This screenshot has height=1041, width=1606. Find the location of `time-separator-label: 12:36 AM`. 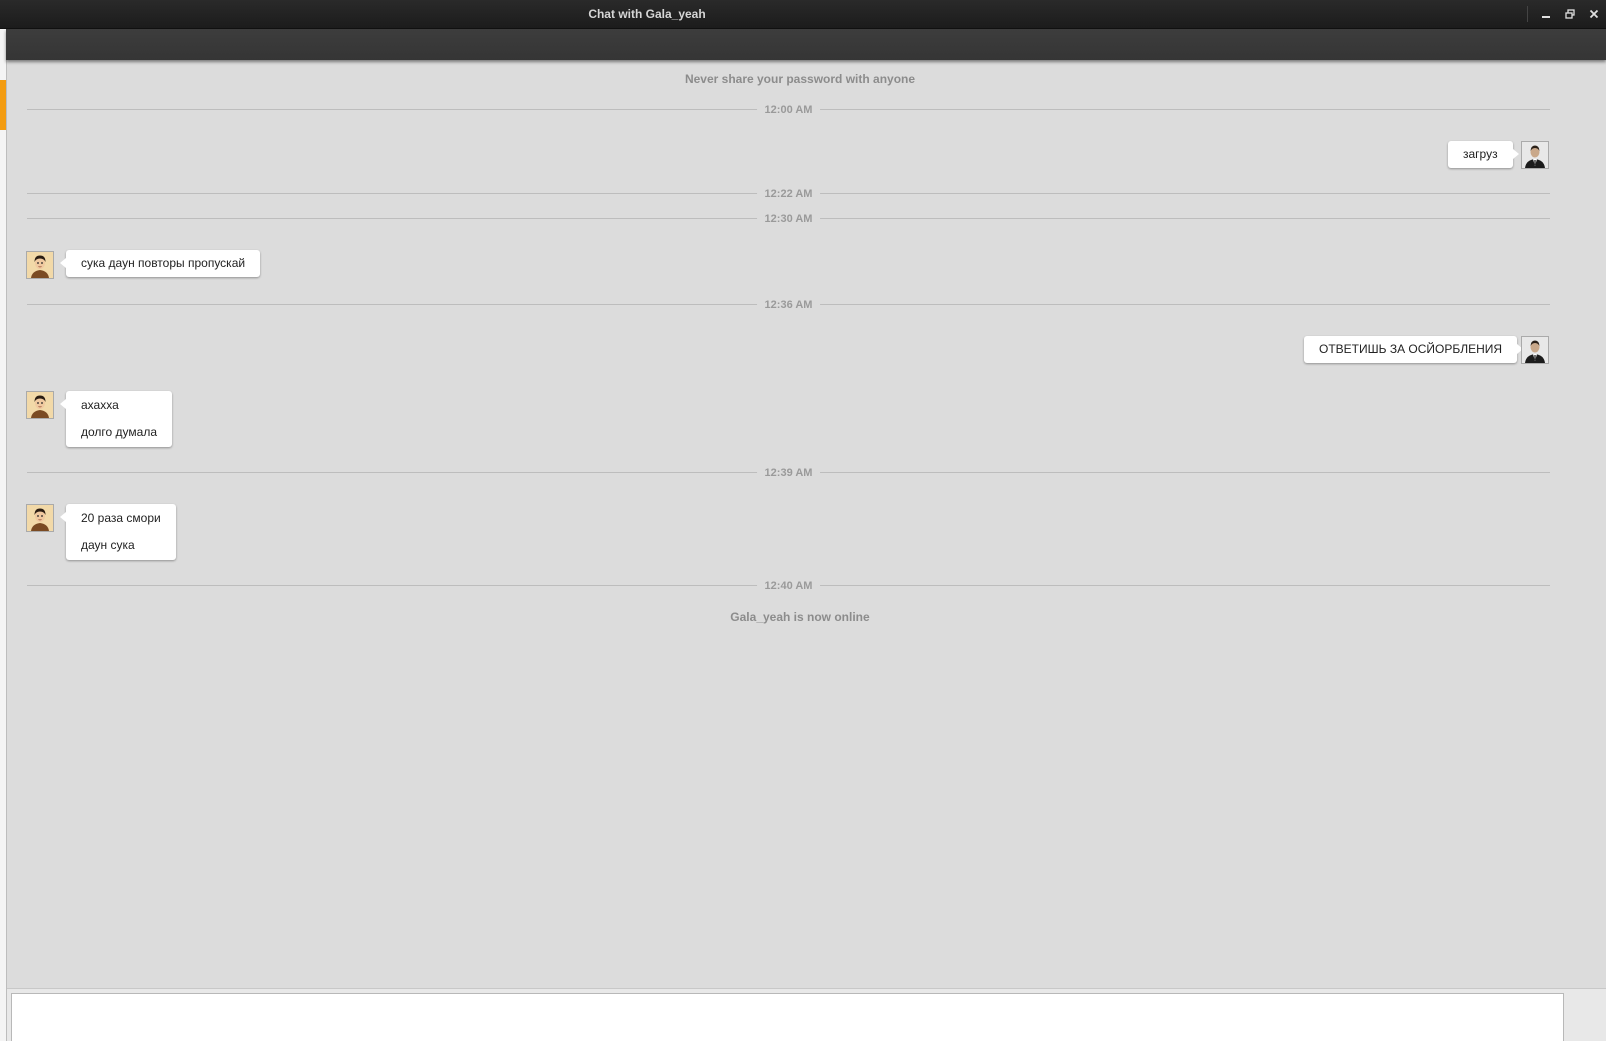

time-separator-label: 12:36 AM is located at coordinates (788, 305).